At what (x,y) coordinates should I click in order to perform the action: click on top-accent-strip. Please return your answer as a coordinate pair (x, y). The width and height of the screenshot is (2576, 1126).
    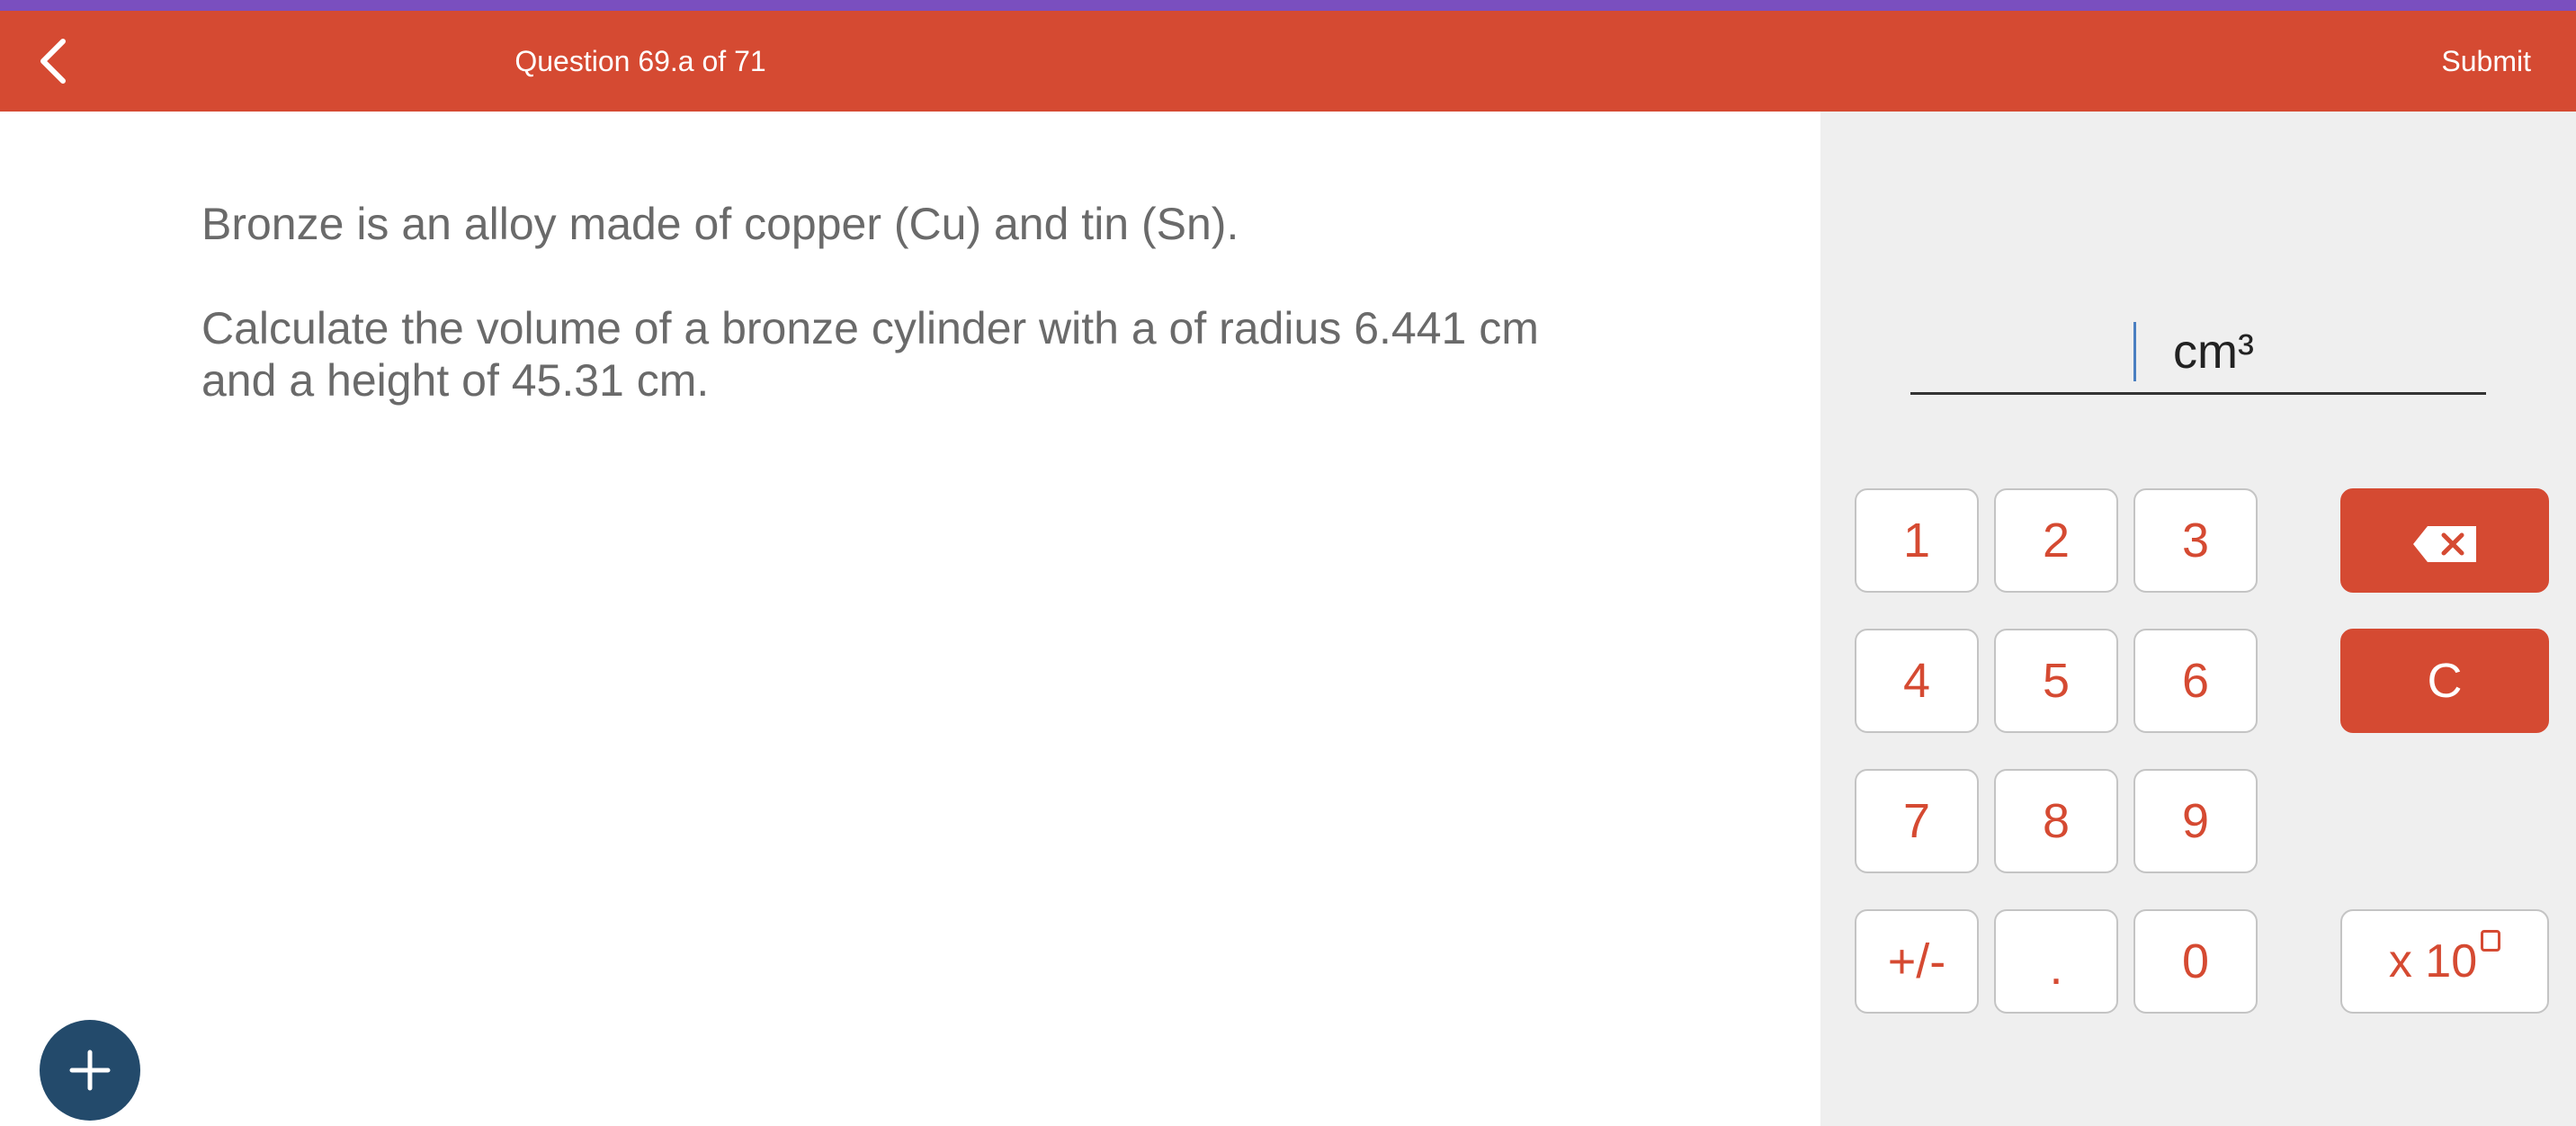
    Looking at the image, I should click on (1288, 5).